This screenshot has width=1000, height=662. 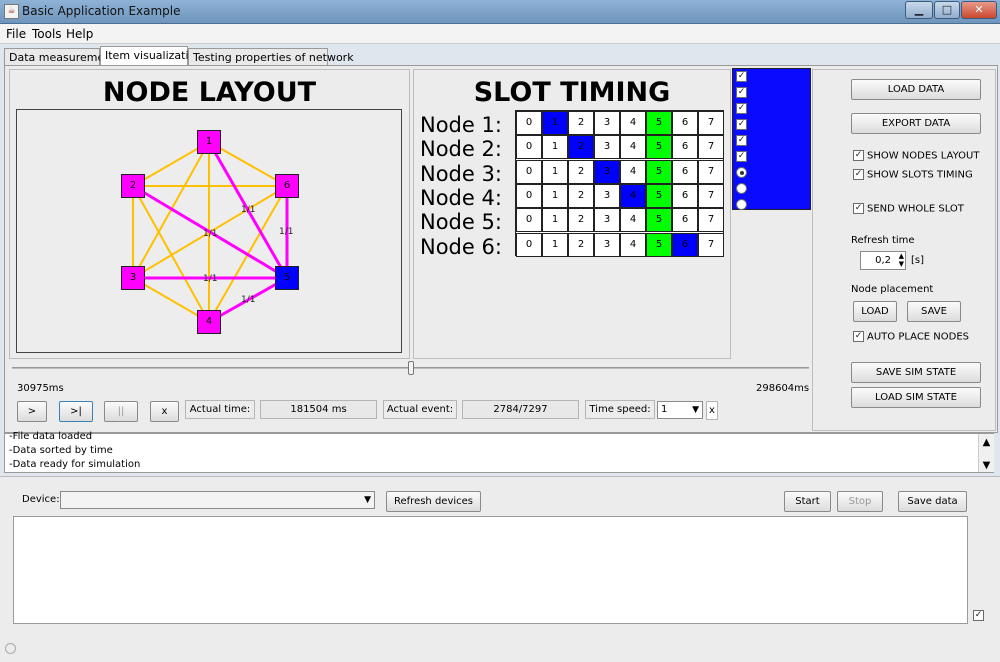 I want to click on slot-timing-title: SLOT TIMING, so click(x=572, y=92).